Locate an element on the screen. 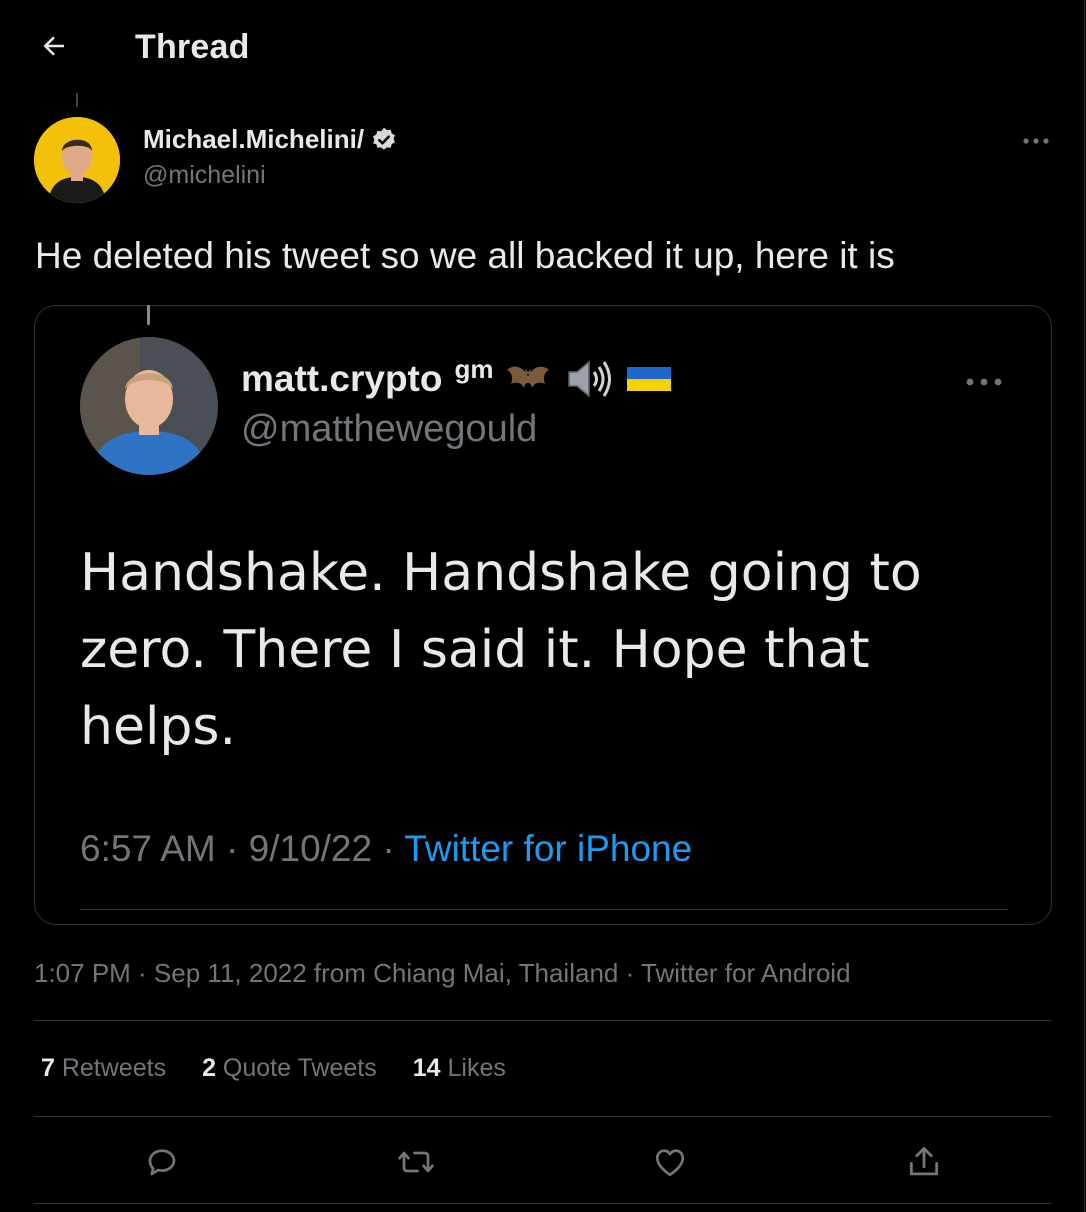 The width and height of the screenshot is (1086, 1212). retweets-stat: 7 Retweets is located at coordinates (103, 1068).